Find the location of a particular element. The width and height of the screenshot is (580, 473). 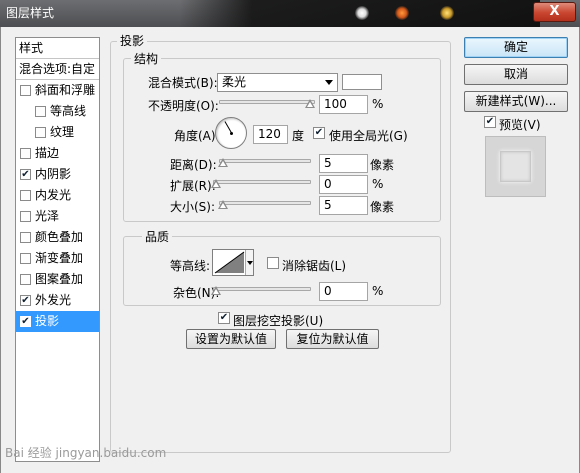

close-button: X is located at coordinates (554, 12).